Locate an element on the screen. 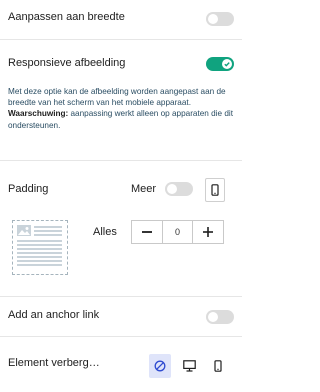  plus-icon is located at coordinates (208, 232).